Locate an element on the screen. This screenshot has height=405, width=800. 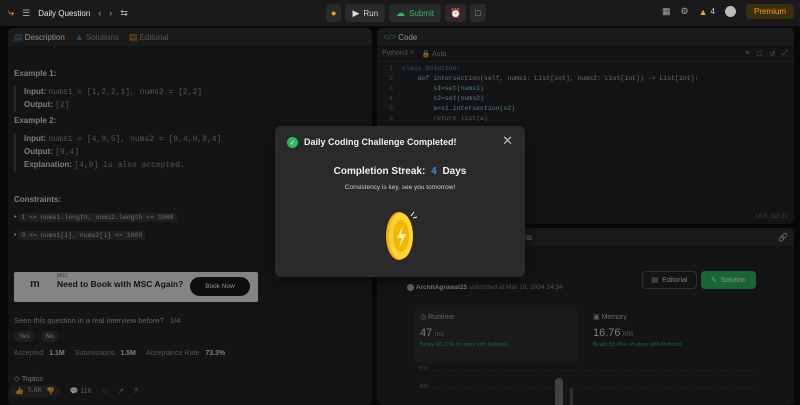
prev-arrow-icon: ‹ is located at coordinates (99, 13).